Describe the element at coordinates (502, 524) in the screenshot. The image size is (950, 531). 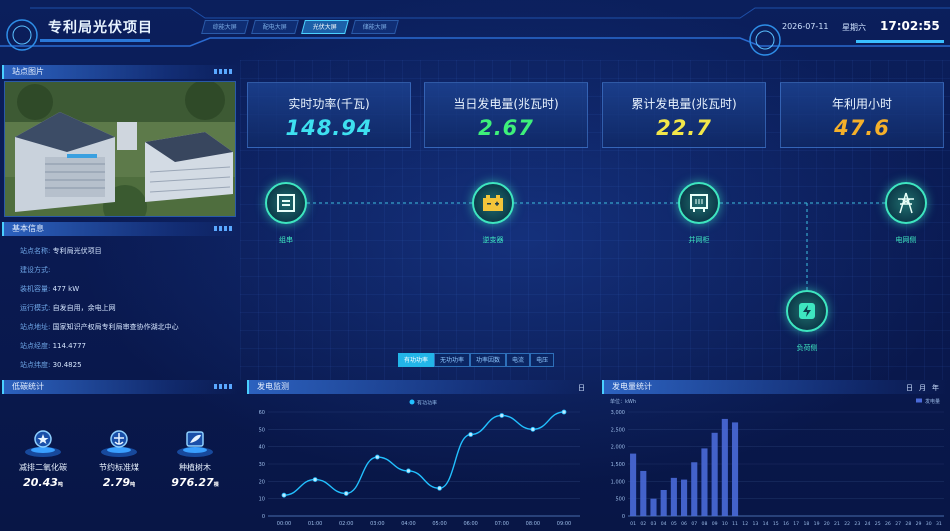
I see `x-tick-label: 07:00` at that location.